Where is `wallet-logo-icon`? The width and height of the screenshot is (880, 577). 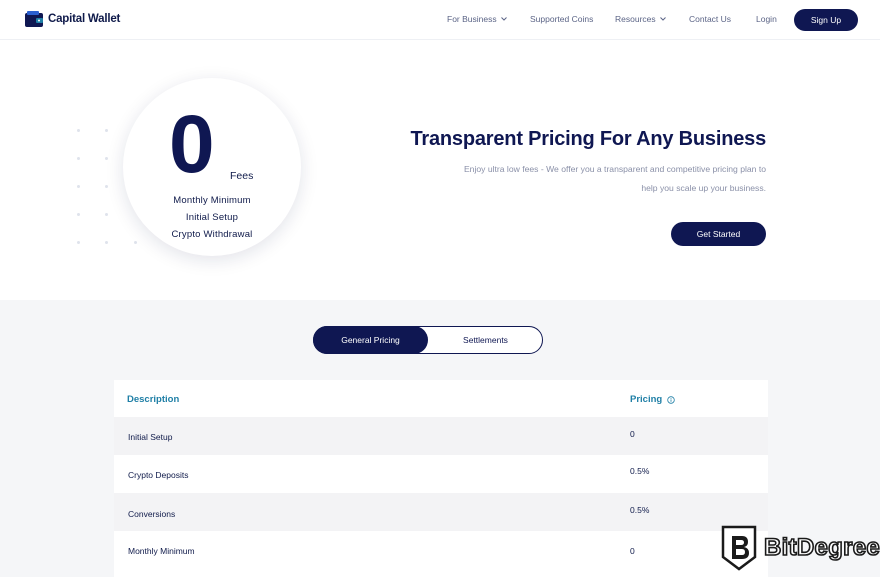
wallet-logo-icon is located at coordinates (34, 19).